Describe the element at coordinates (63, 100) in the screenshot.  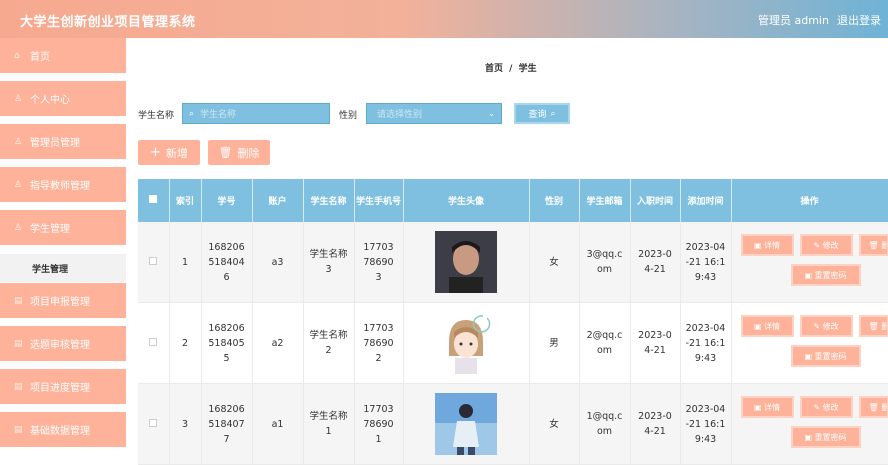
I see `sidebar-item-profile: ♙个人中心` at that location.